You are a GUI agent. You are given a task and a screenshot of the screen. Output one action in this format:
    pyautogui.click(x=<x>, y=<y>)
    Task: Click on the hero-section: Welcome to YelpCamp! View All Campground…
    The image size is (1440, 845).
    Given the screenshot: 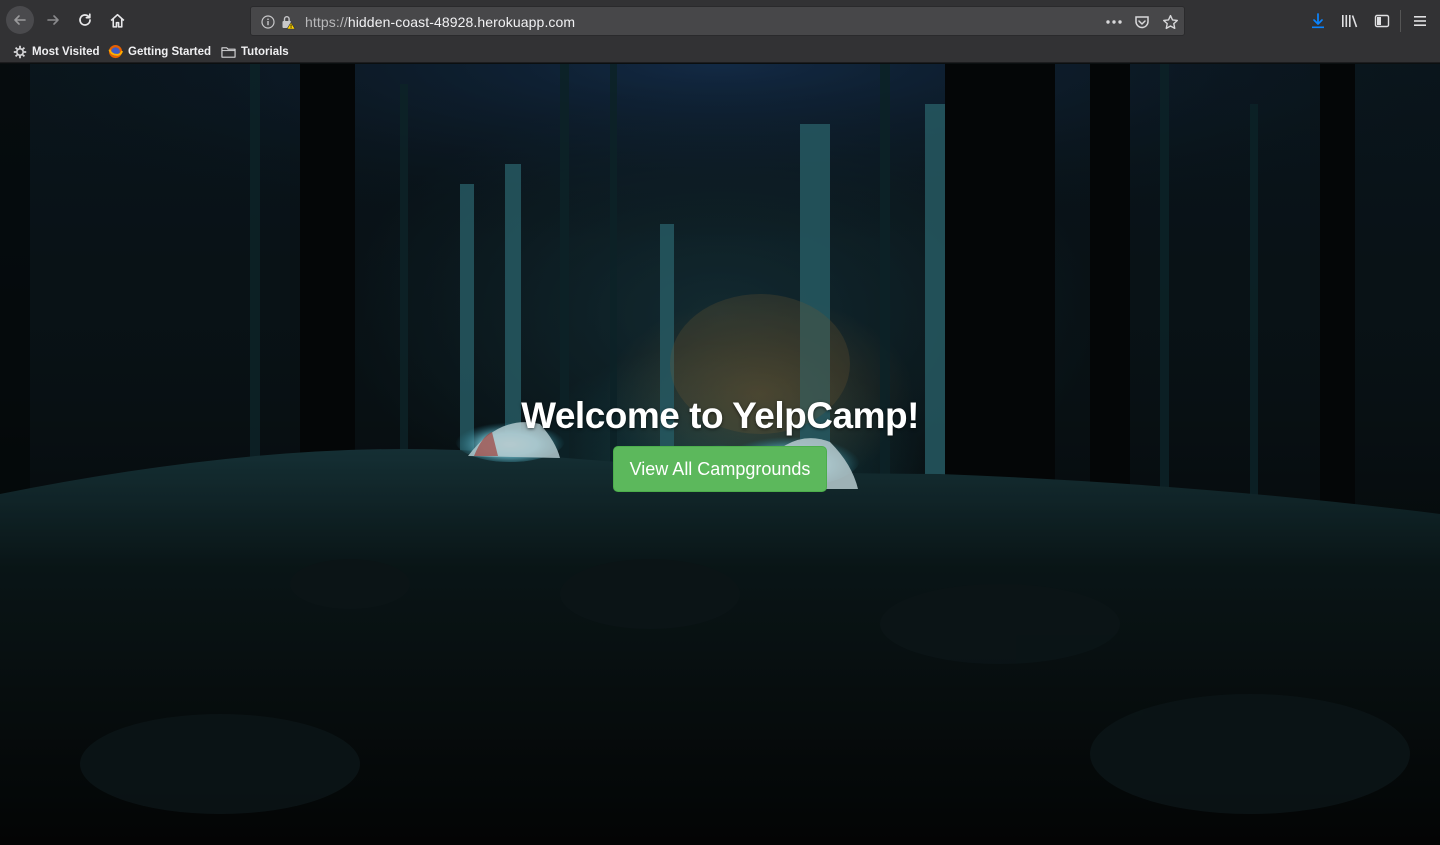 What is the action you would take?
    pyautogui.click(x=720, y=443)
    